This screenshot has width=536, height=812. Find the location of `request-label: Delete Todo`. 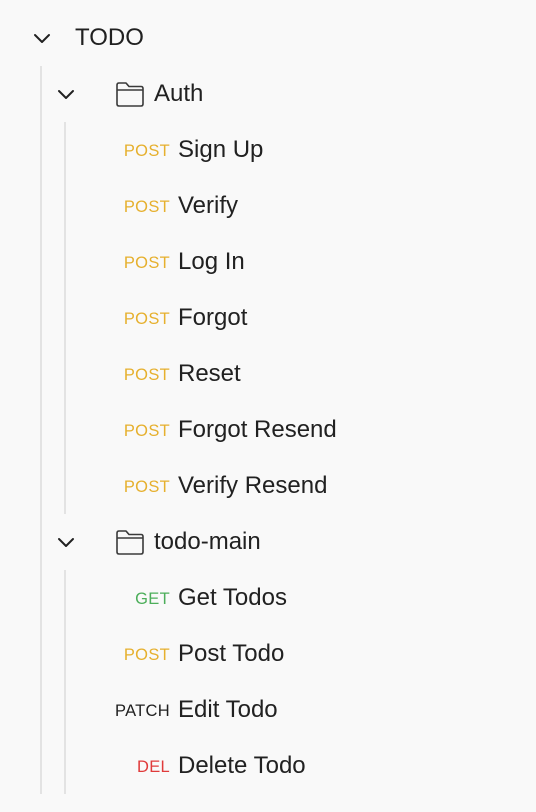

request-label: Delete Todo is located at coordinates (242, 765).